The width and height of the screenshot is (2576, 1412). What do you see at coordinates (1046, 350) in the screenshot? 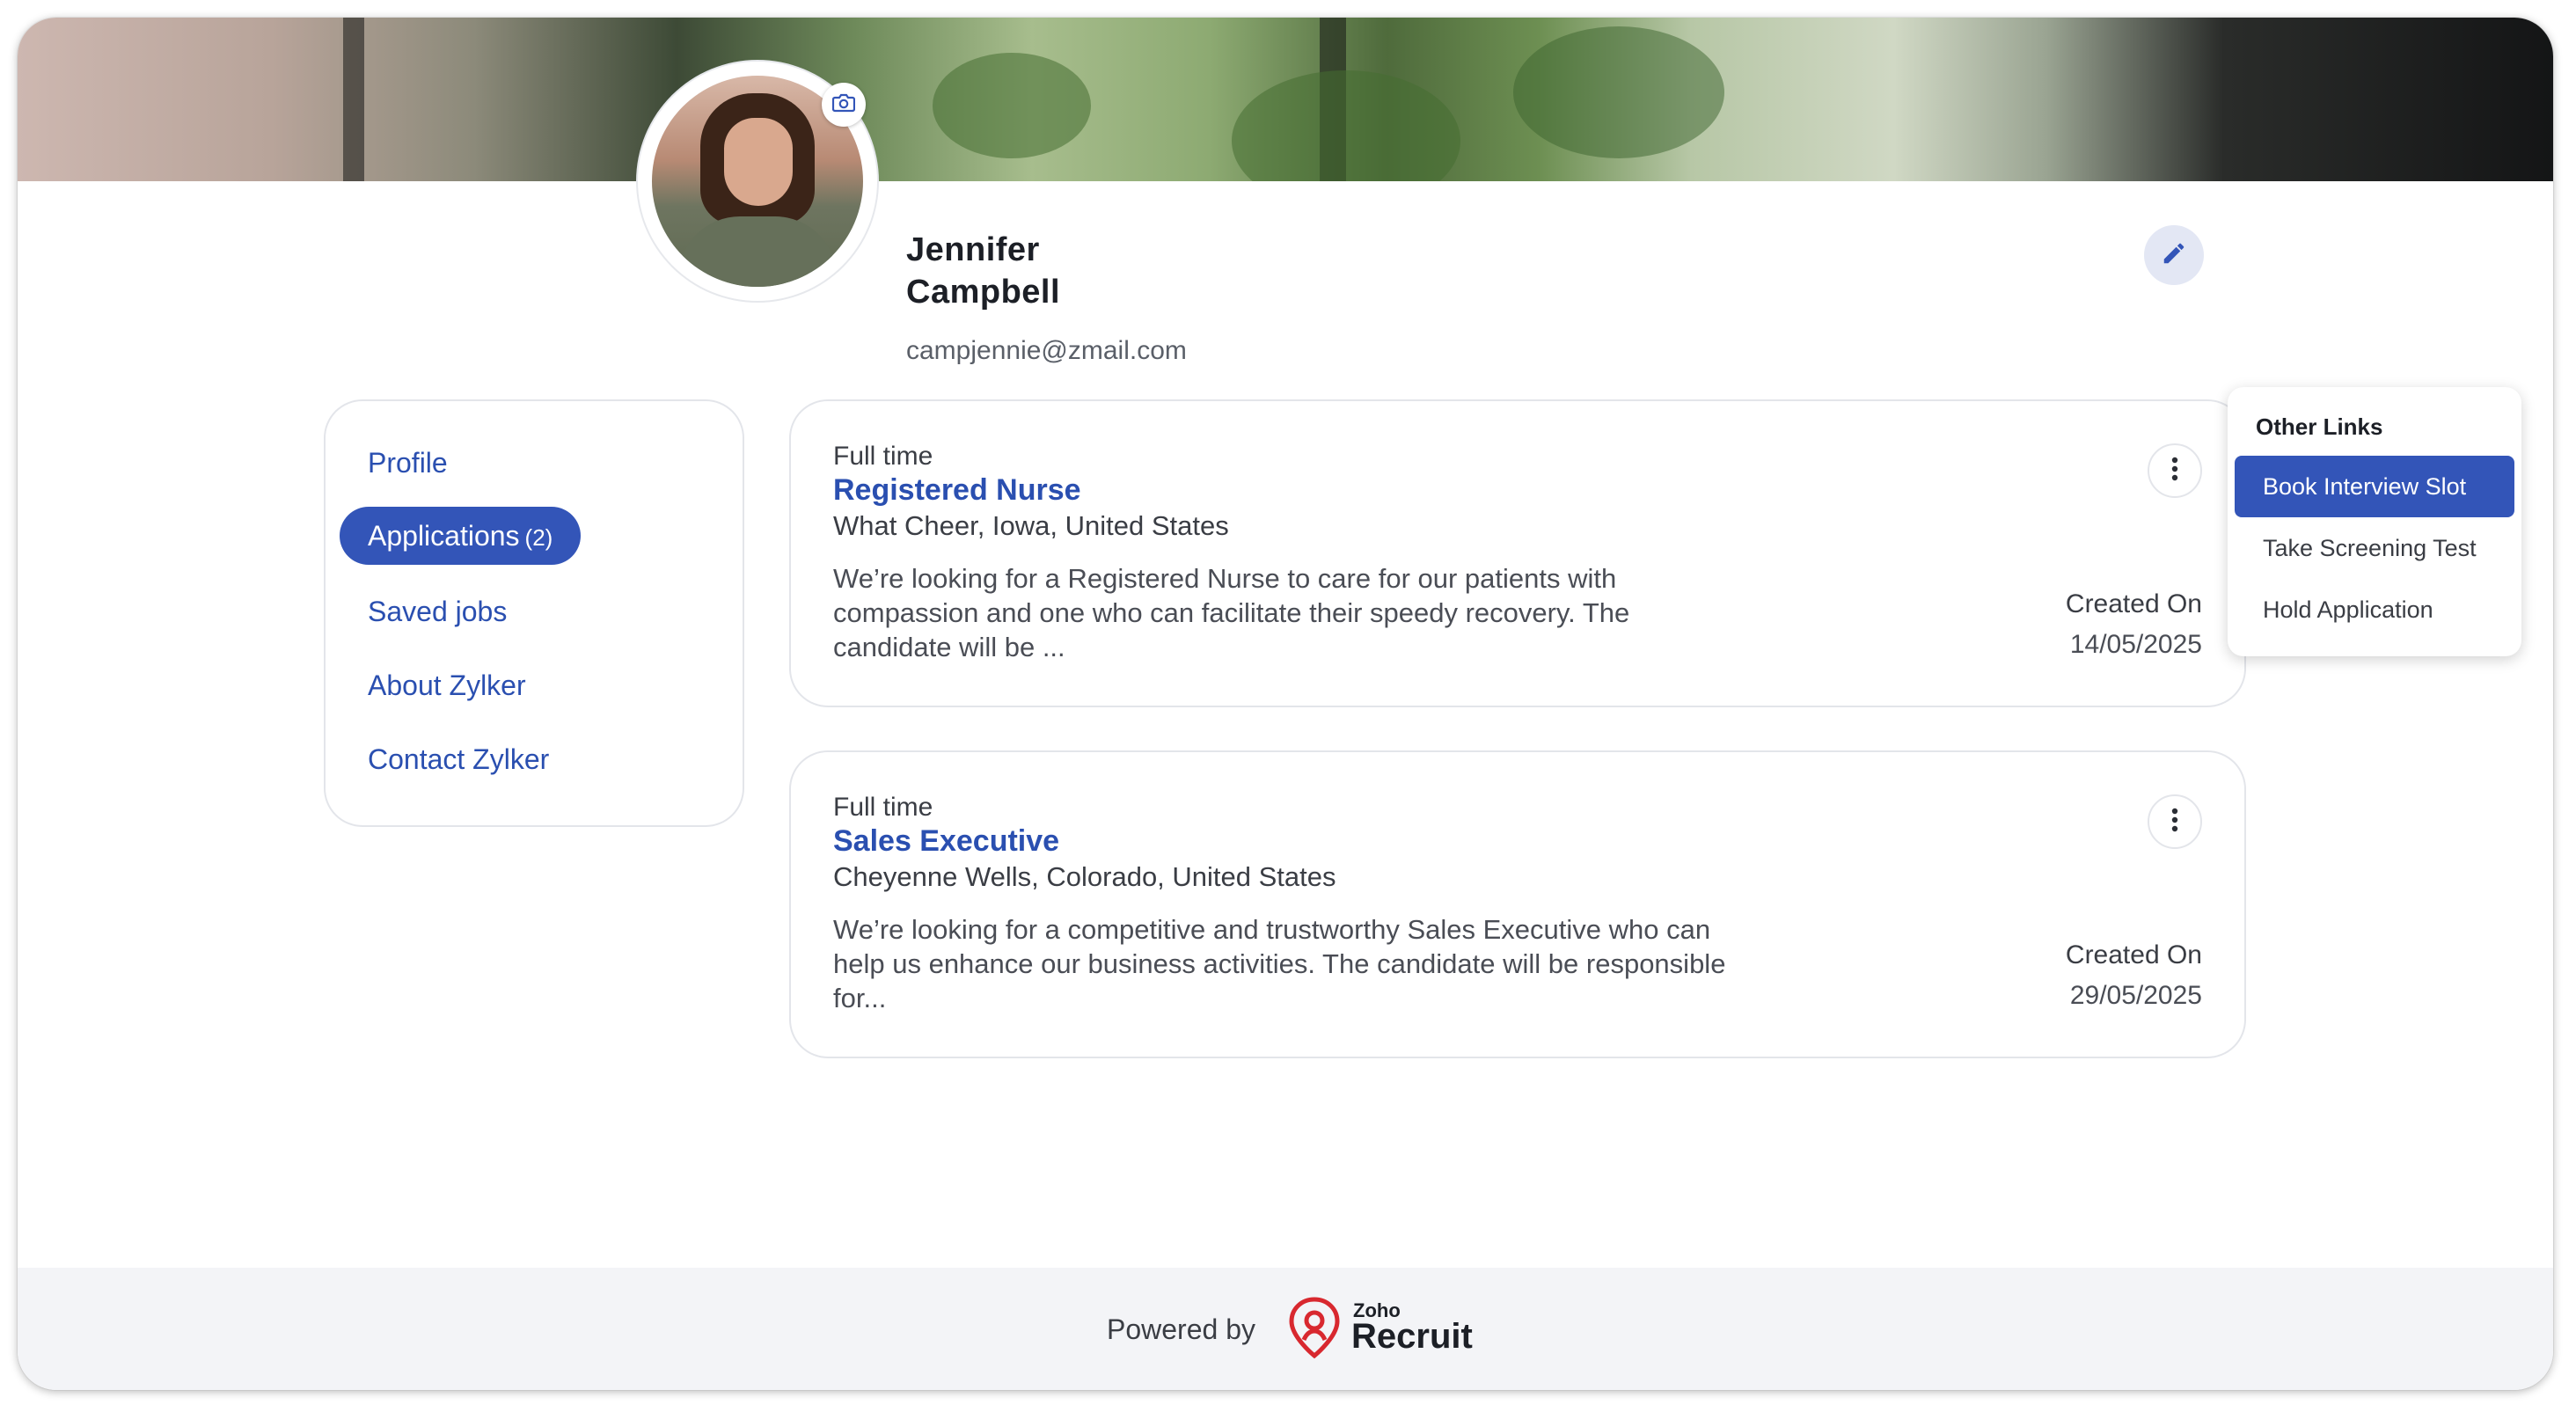
I see `profile-email: campjennie@zmail.com` at bounding box center [1046, 350].